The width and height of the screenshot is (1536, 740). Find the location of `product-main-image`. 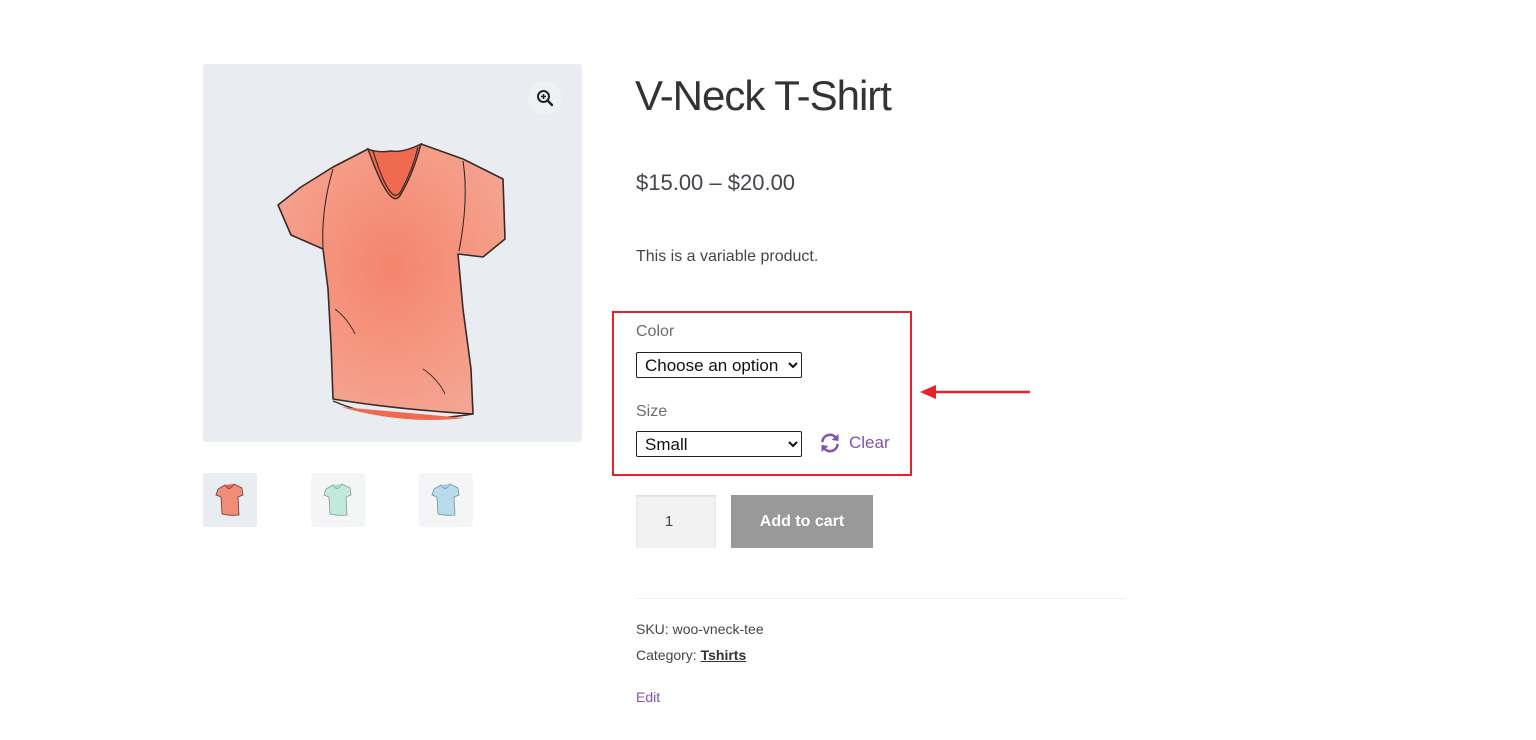

product-main-image is located at coordinates (392, 253).